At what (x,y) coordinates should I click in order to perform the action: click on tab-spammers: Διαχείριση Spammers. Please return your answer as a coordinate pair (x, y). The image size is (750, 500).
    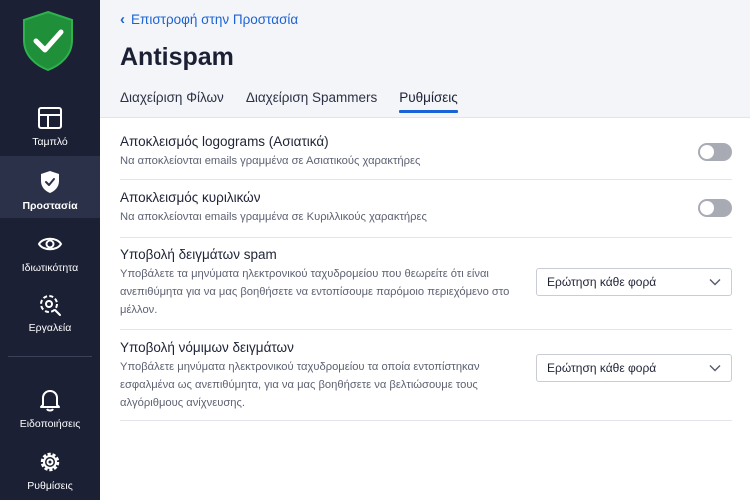
    Looking at the image, I should click on (311, 101).